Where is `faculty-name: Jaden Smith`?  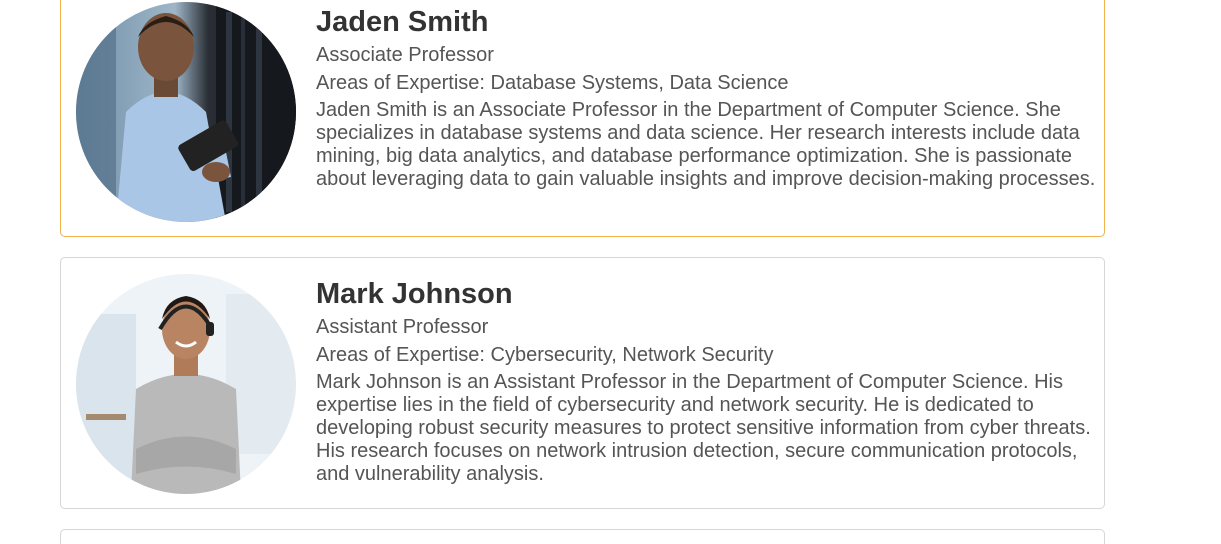 faculty-name: Jaden Smith is located at coordinates (402, 22).